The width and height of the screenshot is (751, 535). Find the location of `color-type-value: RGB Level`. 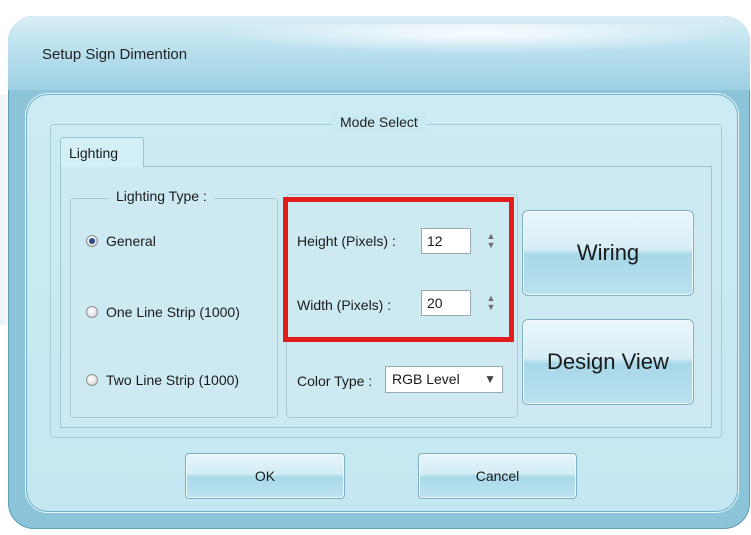

color-type-value: RGB Level is located at coordinates (426, 379).